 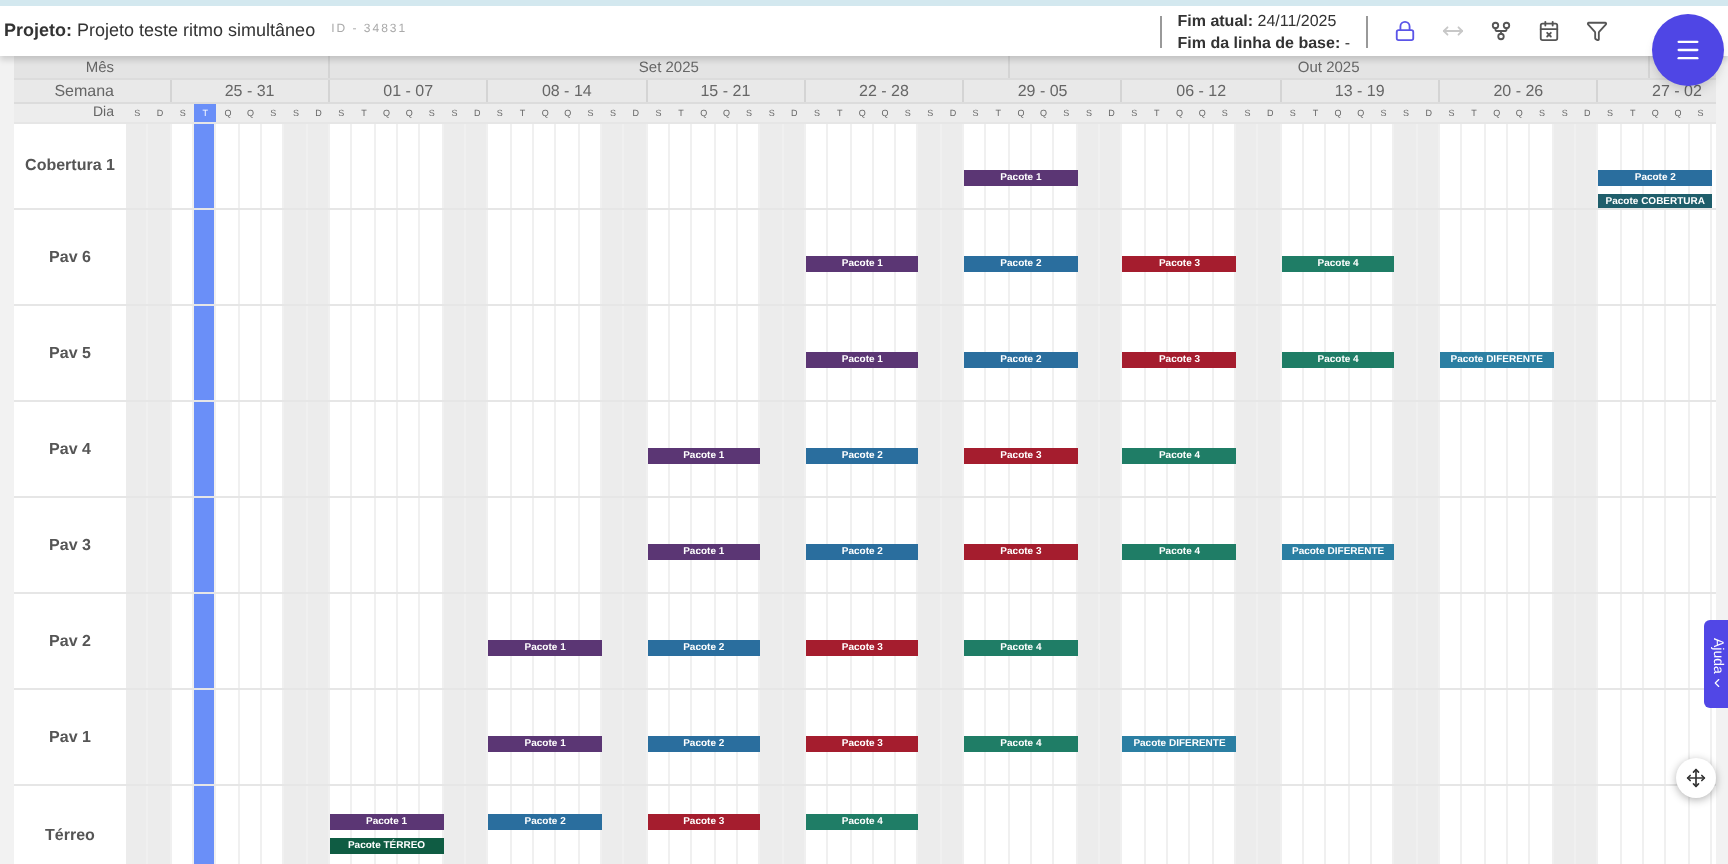 I want to click on project-title: Projeto: Projeto teste ritmo simultâneo, so click(x=160, y=30).